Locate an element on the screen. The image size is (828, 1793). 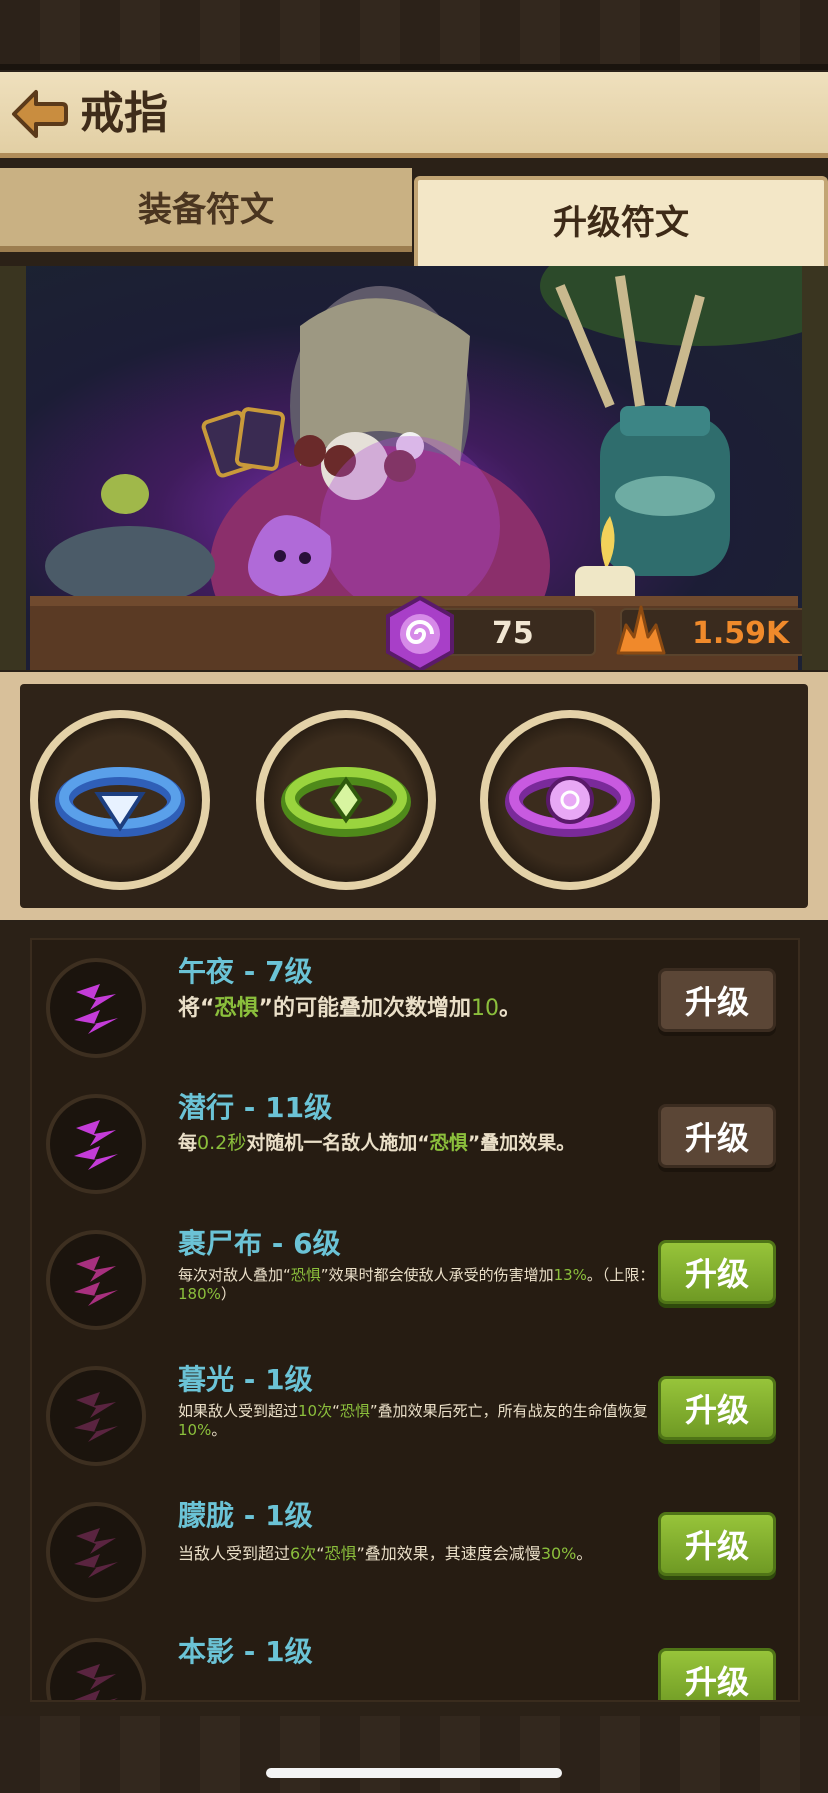
rune-desc-highlight: 13% is located at coordinates (570, 1275).